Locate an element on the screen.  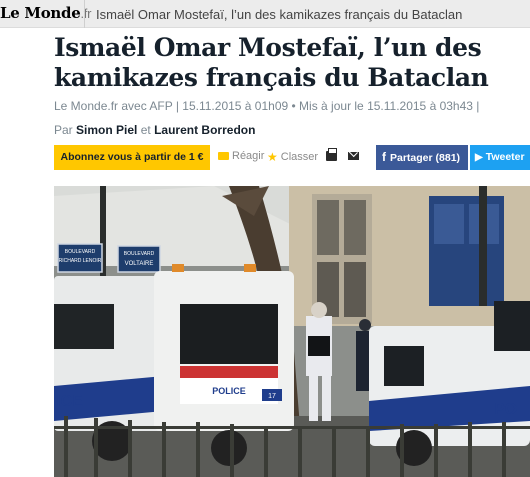
facebook-share-button: f Partager (881) is located at coordinates (422, 157).